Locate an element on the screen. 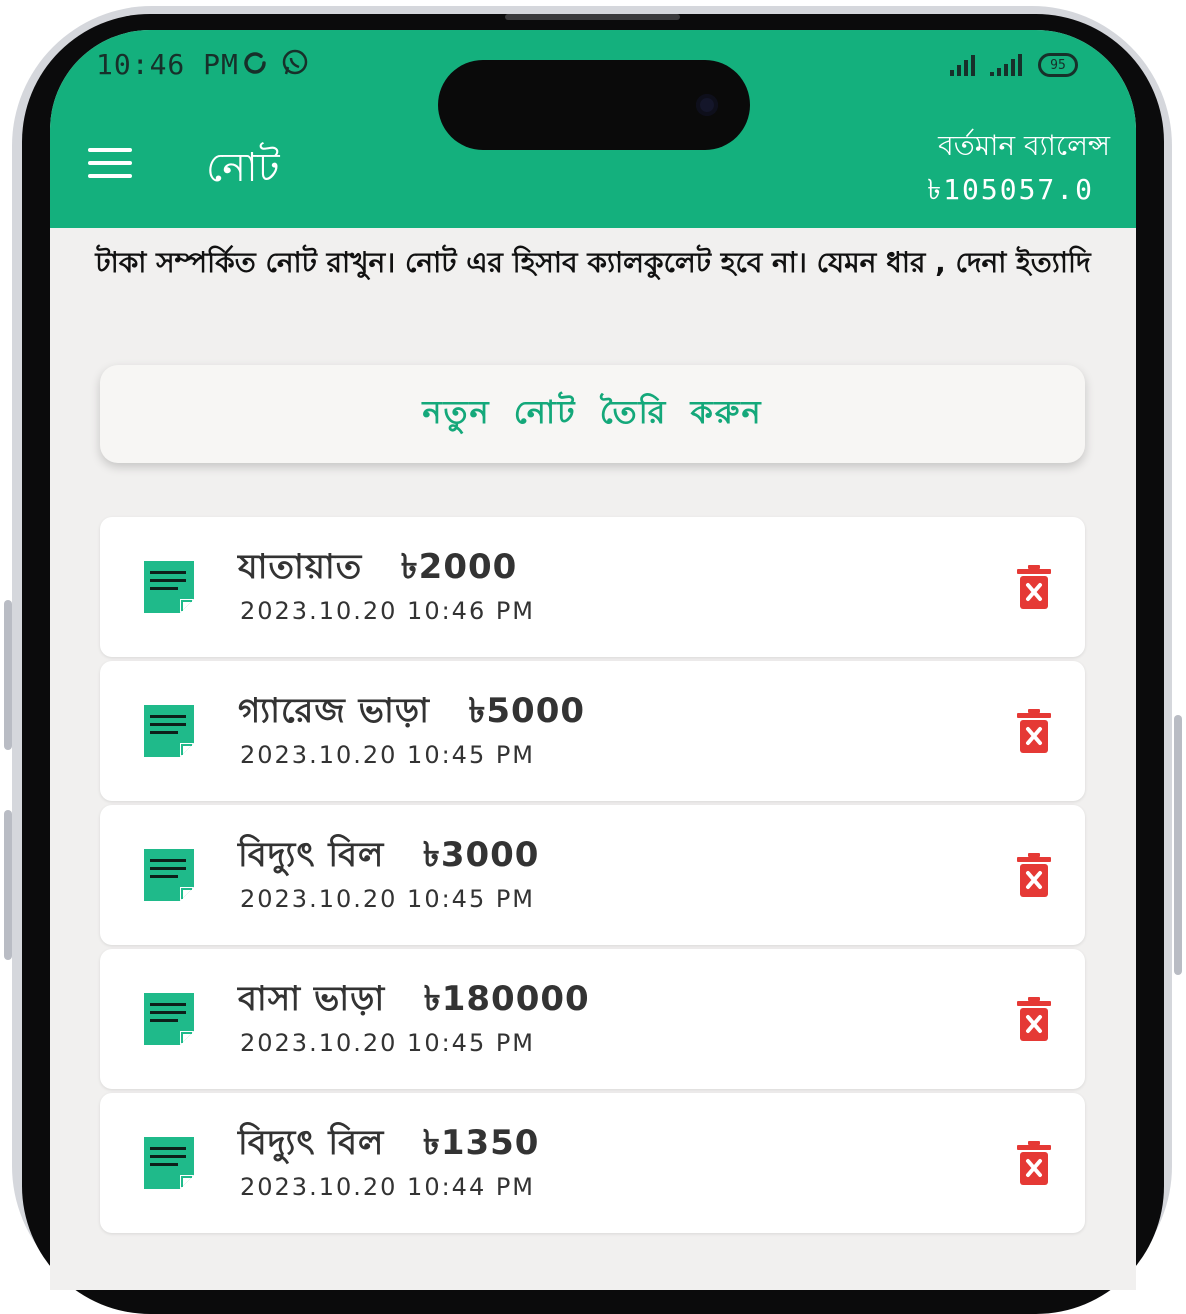 This screenshot has height=1314, width=1186. side-button-right is located at coordinates (1178, 845).